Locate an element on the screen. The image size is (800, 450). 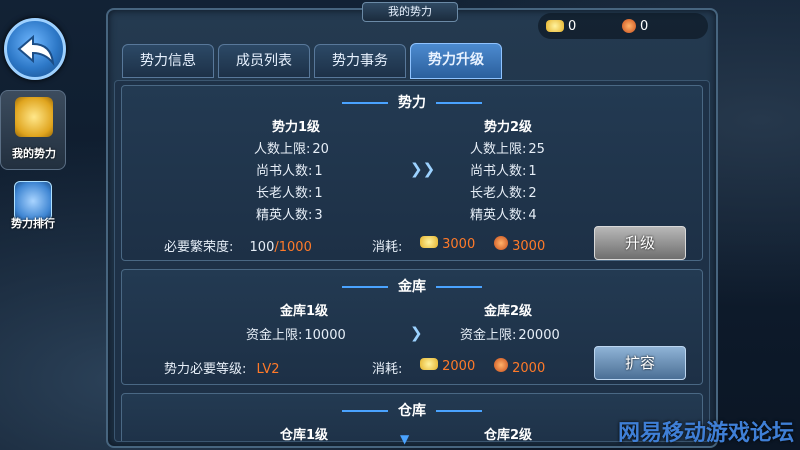
window-title: 我的势力 is located at coordinates (410, 12).